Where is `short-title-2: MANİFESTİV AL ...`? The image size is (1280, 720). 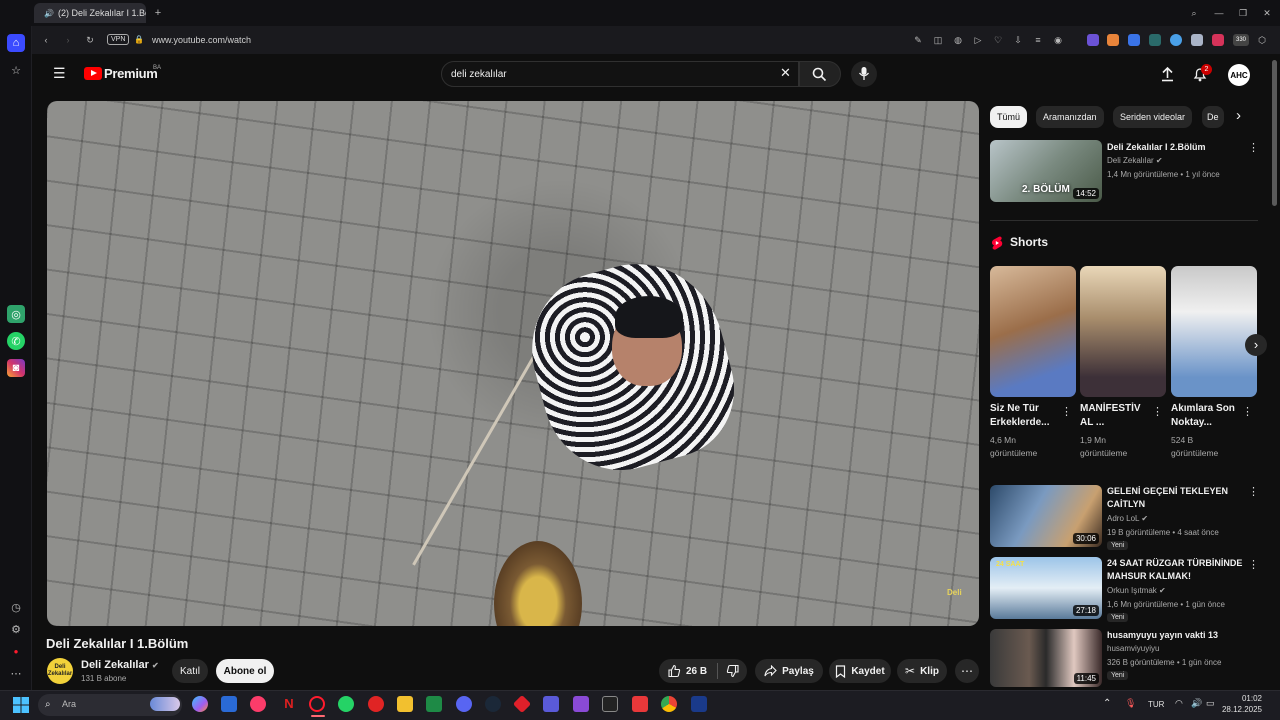 short-title-2: MANİFESTİV AL ... is located at coordinates (1115, 416).